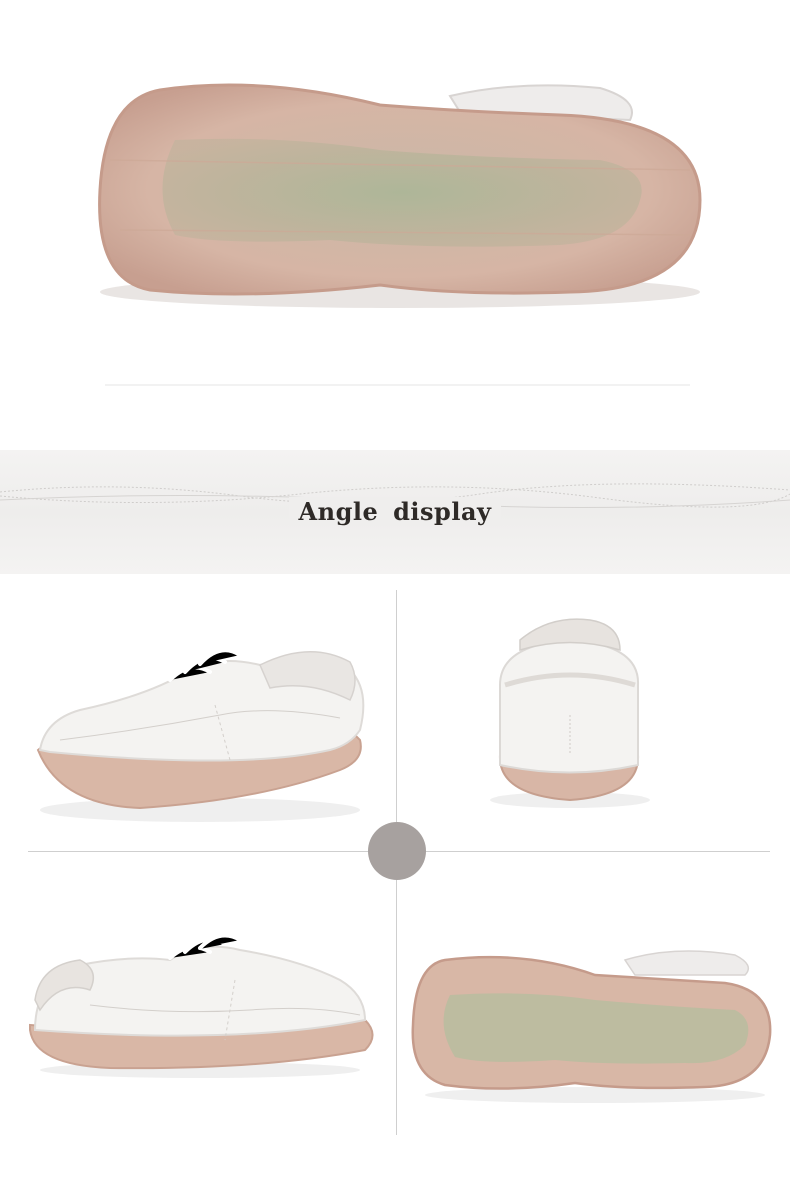 This screenshot has width=790, height=1188. I want to click on shoe-side-left-photo, so click(201, 1005).